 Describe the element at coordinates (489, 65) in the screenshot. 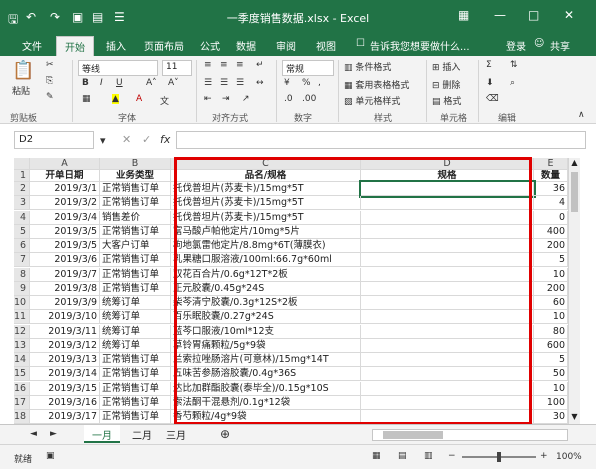

I see `autosum-icon: Σ` at that location.